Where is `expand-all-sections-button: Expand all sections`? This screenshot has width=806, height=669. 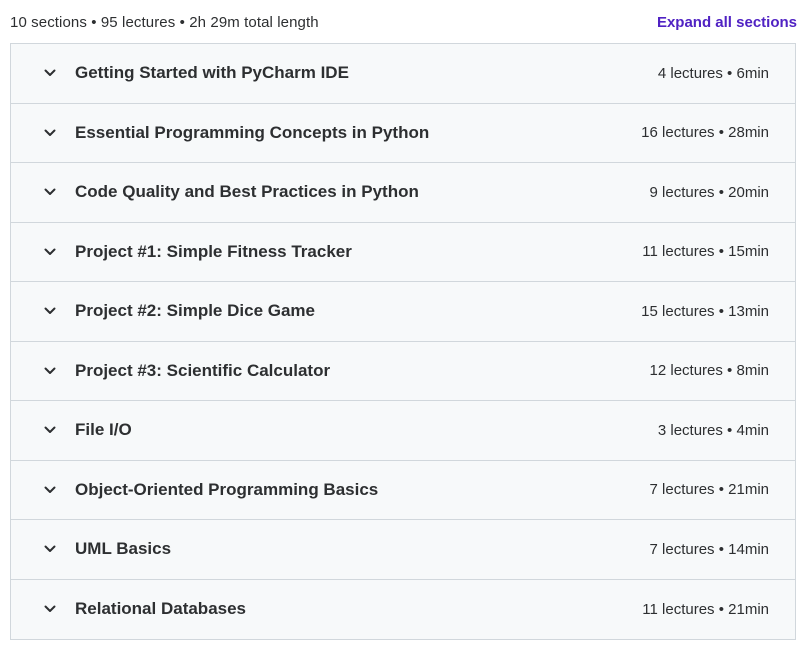
expand-all-sections-button: Expand all sections is located at coordinates (727, 22).